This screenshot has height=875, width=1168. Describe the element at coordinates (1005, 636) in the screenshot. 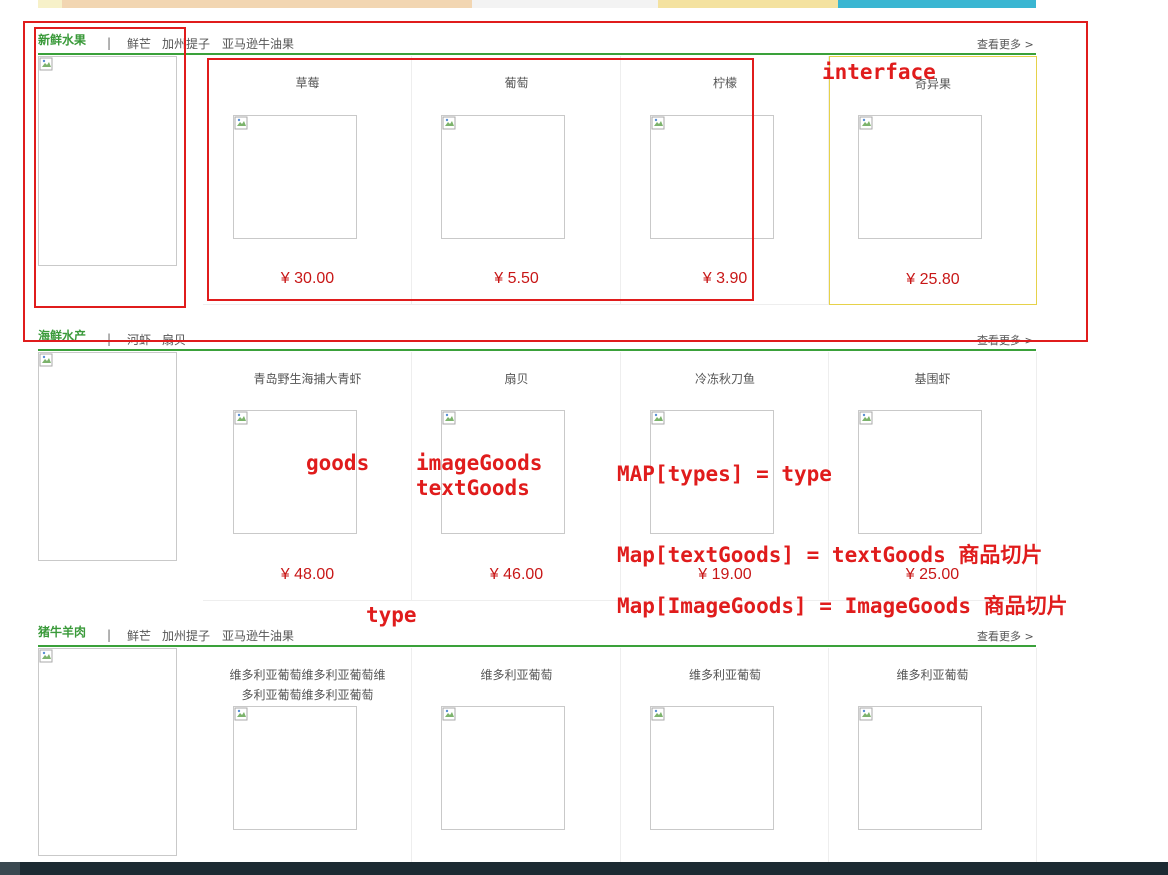

I see `view-more-link: 查看更多 >` at that location.